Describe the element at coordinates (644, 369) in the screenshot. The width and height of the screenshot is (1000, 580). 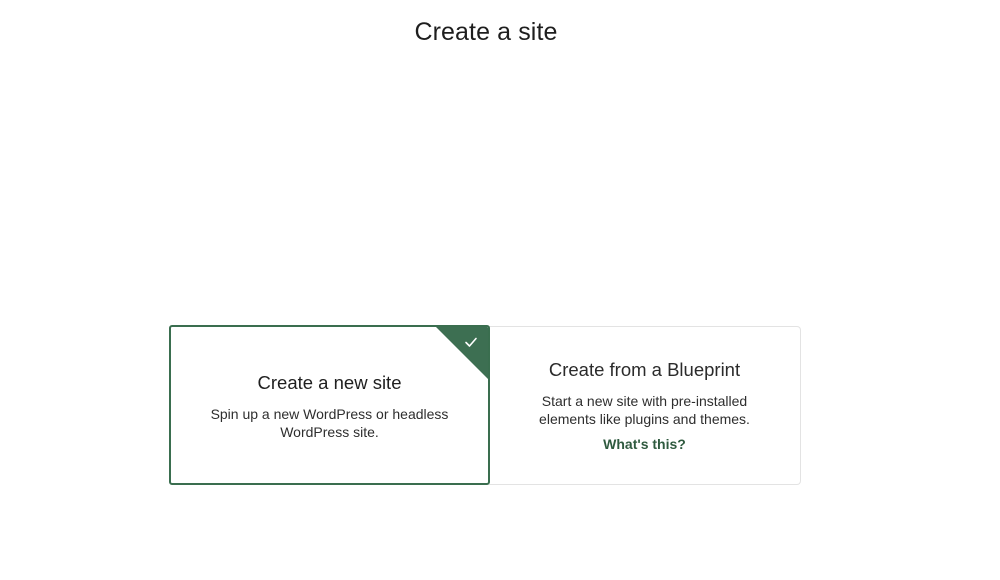
I see `blueprint-title: Create from a Blueprint` at that location.